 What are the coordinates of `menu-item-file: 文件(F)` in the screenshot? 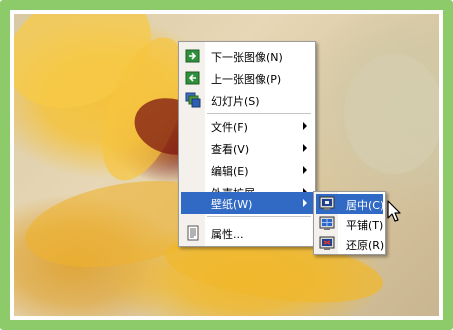 It's located at (247, 126).